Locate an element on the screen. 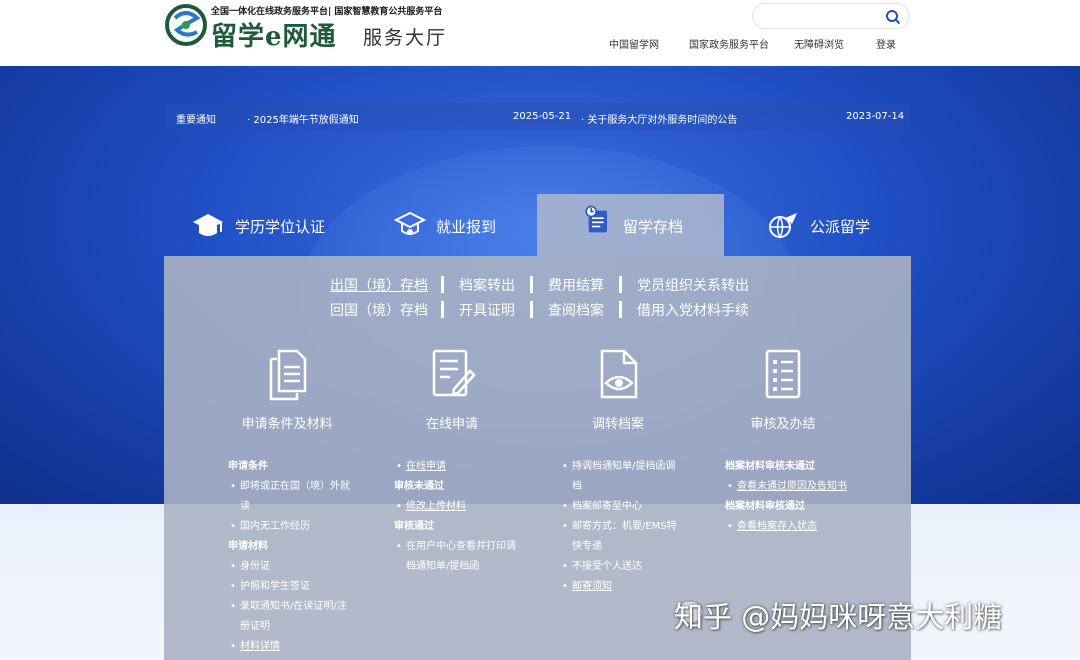 The width and height of the screenshot is (1080, 660). tab-degree-verification: 学历学位认证 is located at coordinates (270, 225).